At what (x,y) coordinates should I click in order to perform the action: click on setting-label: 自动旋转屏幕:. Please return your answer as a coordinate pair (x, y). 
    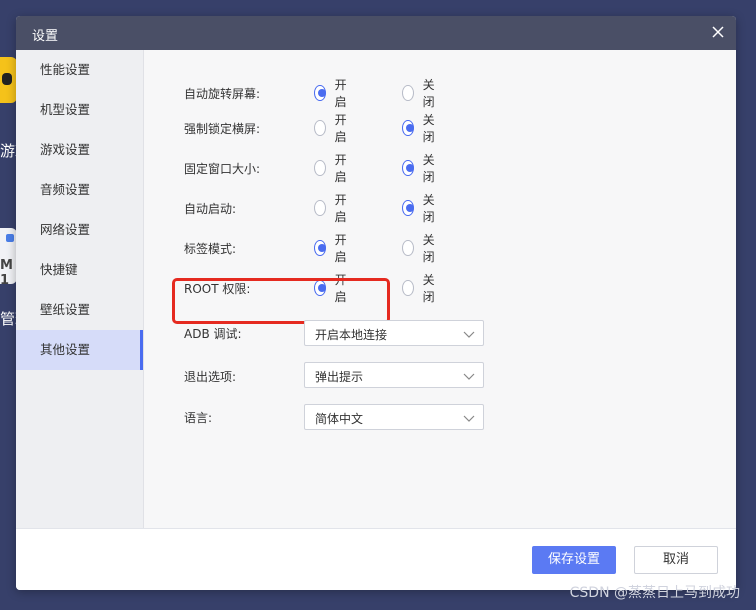
    Looking at the image, I should click on (222, 93).